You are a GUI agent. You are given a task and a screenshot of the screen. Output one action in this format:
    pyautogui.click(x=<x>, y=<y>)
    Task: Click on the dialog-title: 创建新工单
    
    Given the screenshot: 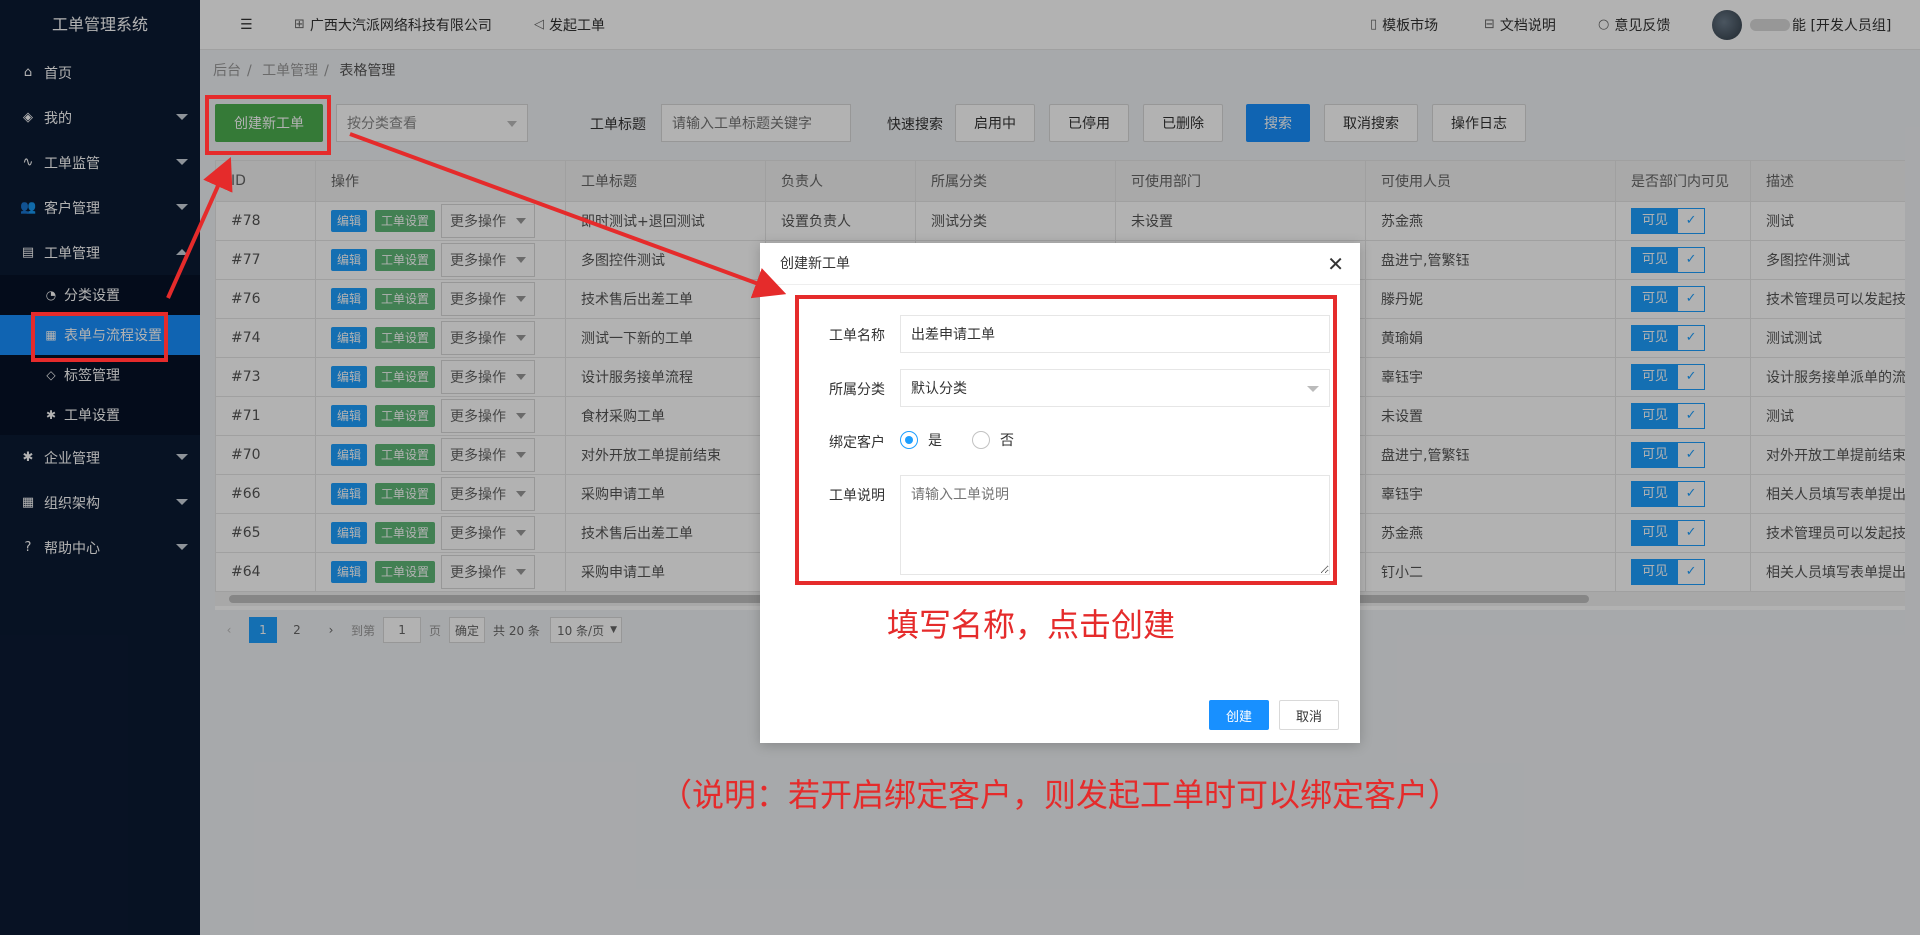 What is the action you would take?
    pyautogui.click(x=815, y=264)
    